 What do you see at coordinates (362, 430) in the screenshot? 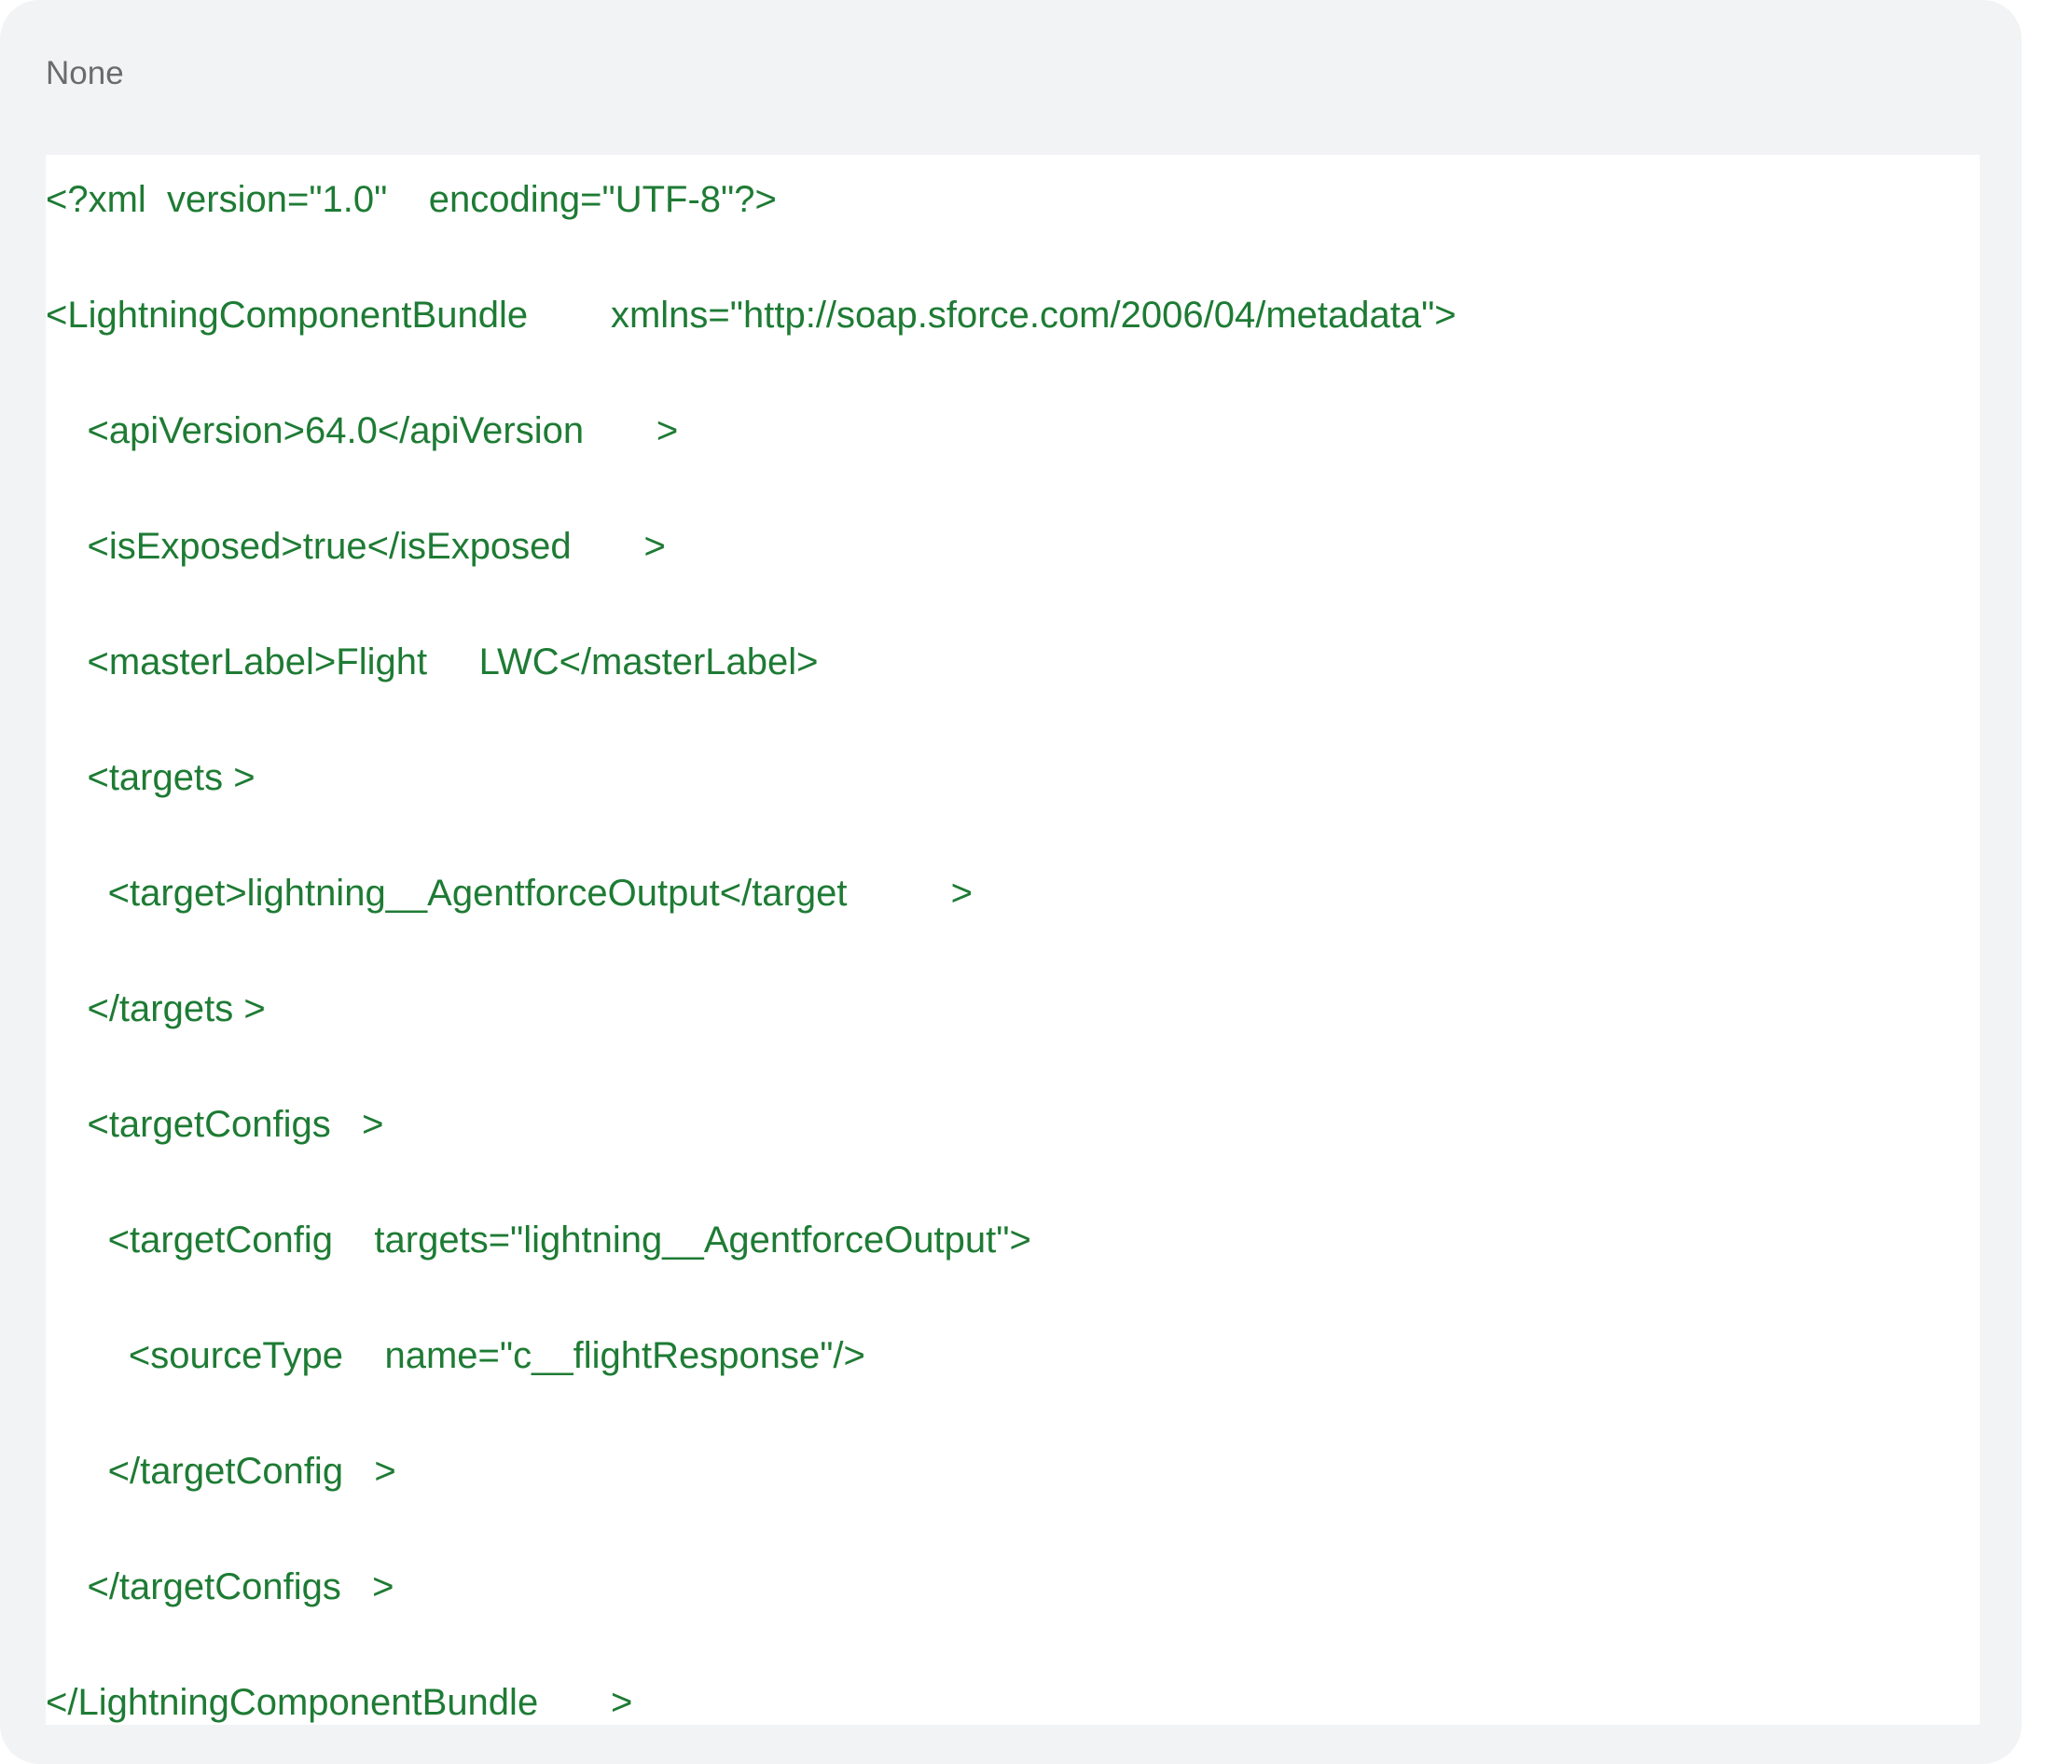
I see `code-line-api-version: <apiVersion>64.0</apiVersion >` at bounding box center [362, 430].